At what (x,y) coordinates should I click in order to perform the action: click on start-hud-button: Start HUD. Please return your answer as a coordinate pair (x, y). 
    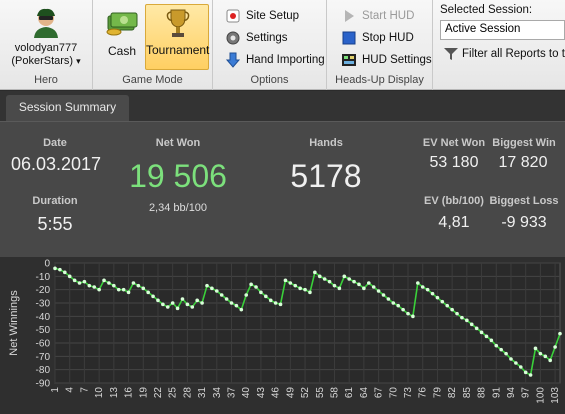
    Looking at the image, I should click on (377, 16).